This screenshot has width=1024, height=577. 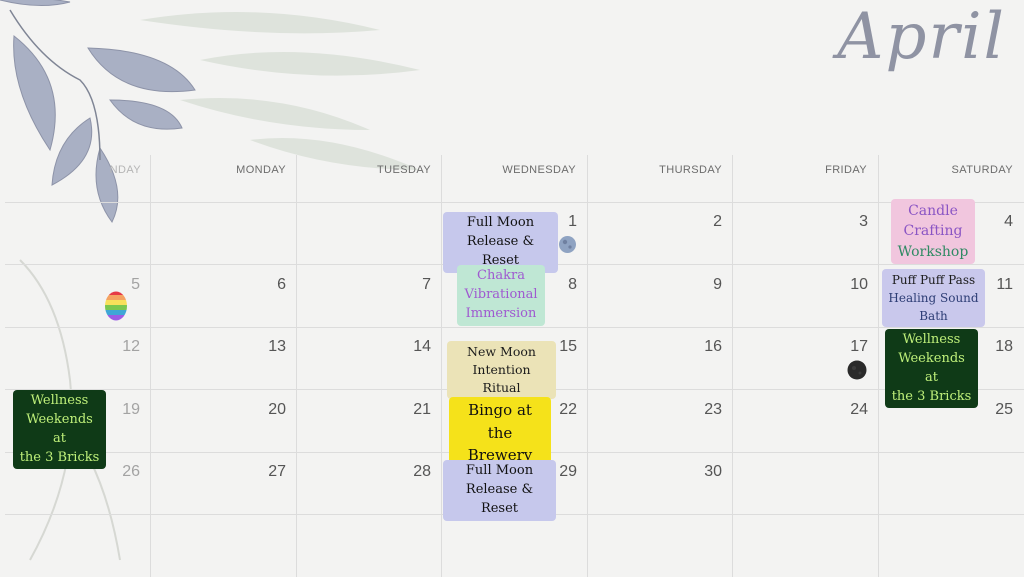 What do you see at coordinates (933, 316) in the screenshot?
I see `event-line: Bath` at bounding box center [933, 316].